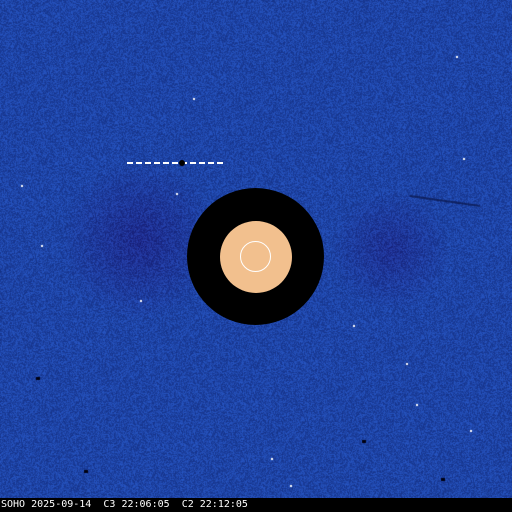 The image size is (512, 512). I want to click on c3-label: C3, so click(109, 504).